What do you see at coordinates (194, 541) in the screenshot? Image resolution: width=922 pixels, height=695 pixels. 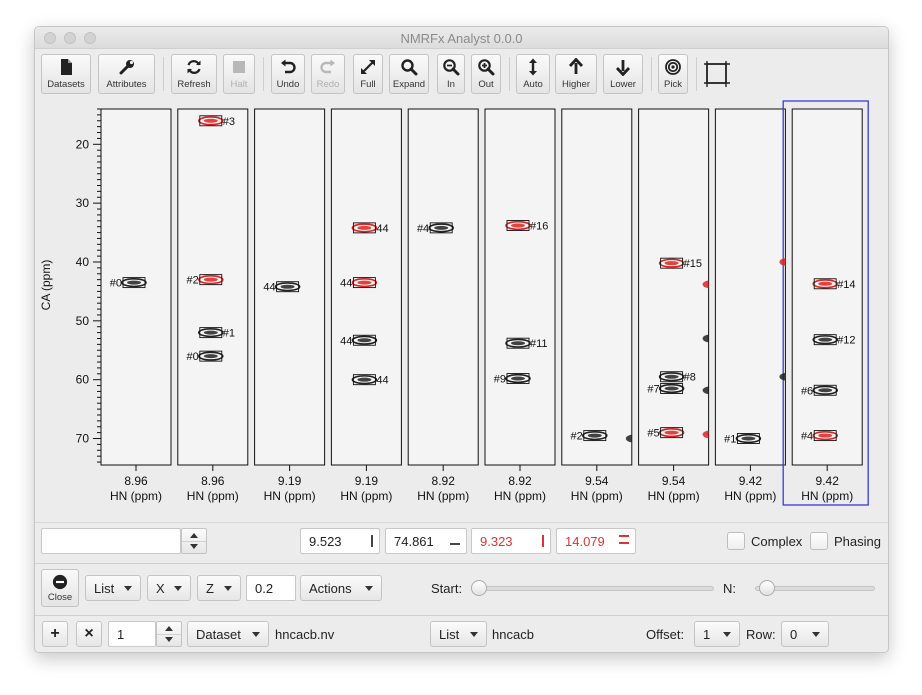 I see `search-stepper` at bounding box center [194, 541].